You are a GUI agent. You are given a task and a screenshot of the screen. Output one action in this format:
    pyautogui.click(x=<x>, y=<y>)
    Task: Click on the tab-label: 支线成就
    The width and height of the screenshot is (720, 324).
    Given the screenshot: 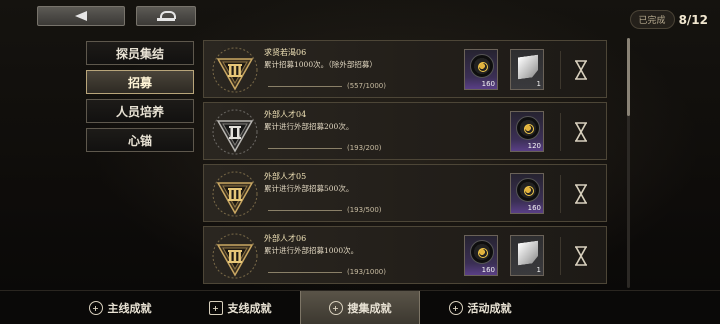 What is the action you would take?
    pyautogui.click(x=249, y=308)
    